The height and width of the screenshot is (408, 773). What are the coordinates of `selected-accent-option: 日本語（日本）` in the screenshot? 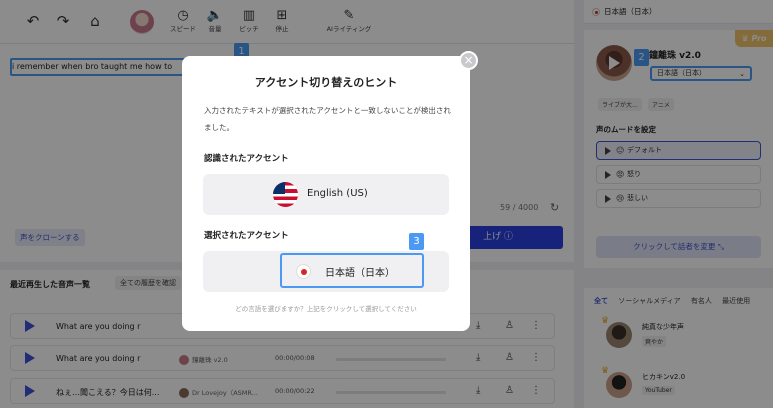 It's located at (326, 271).